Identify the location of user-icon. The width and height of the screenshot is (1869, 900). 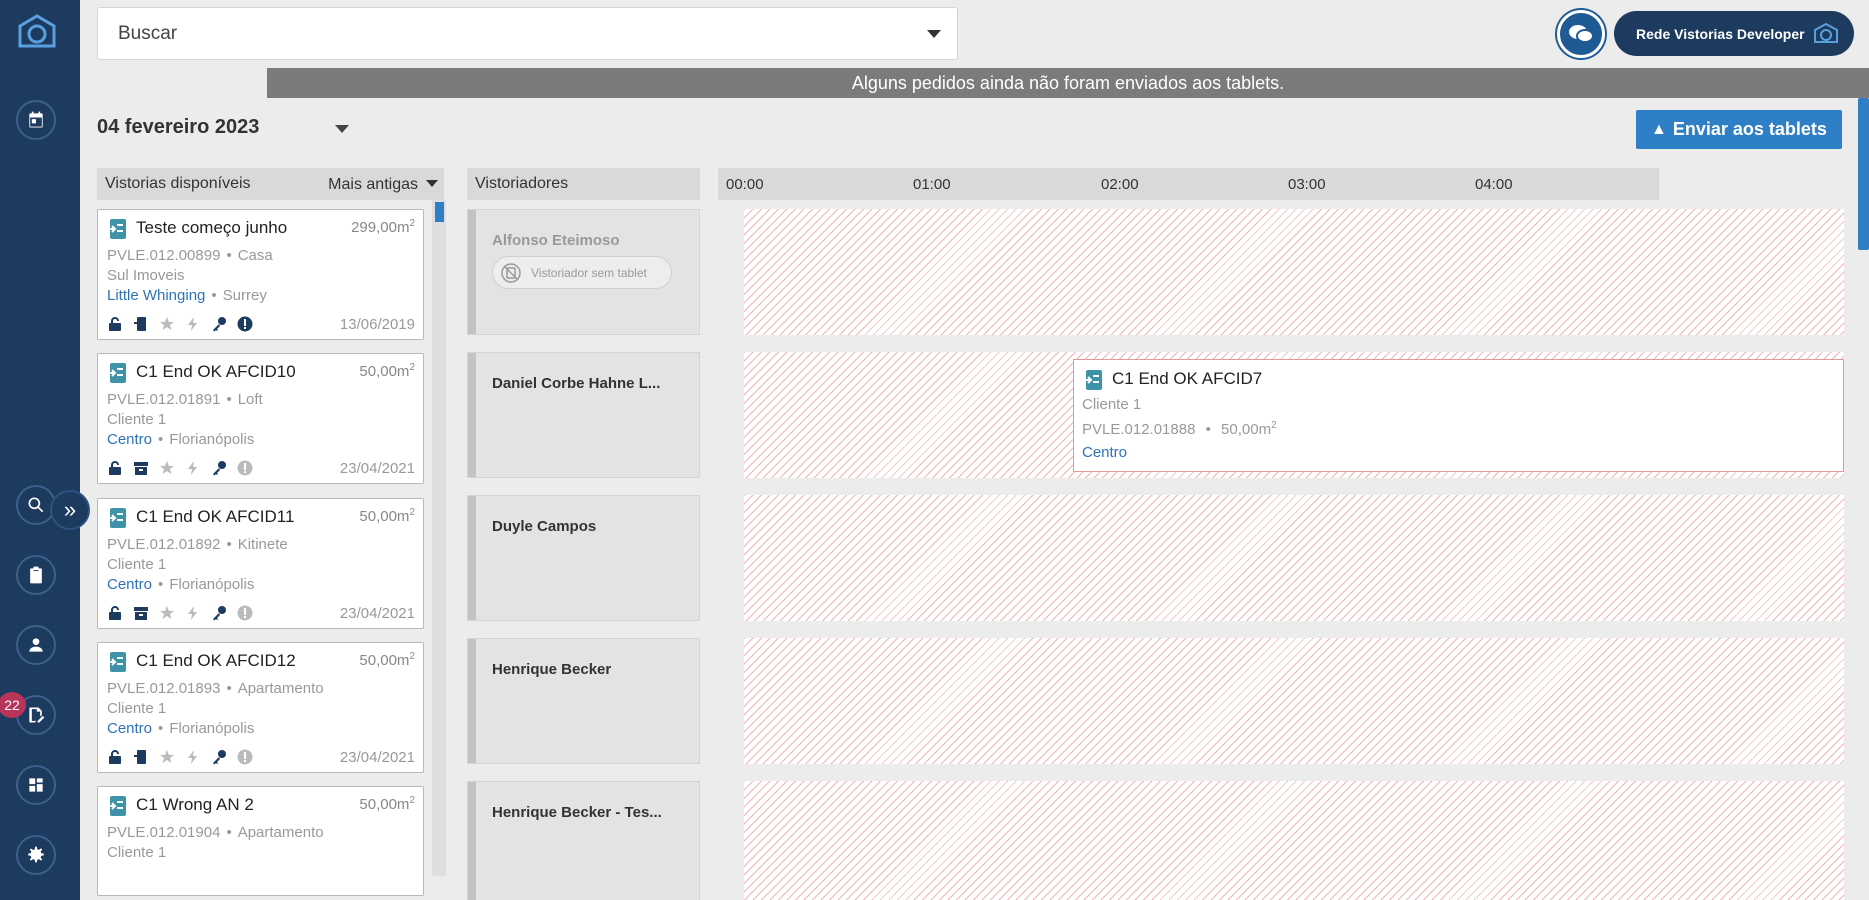
(36, 645).